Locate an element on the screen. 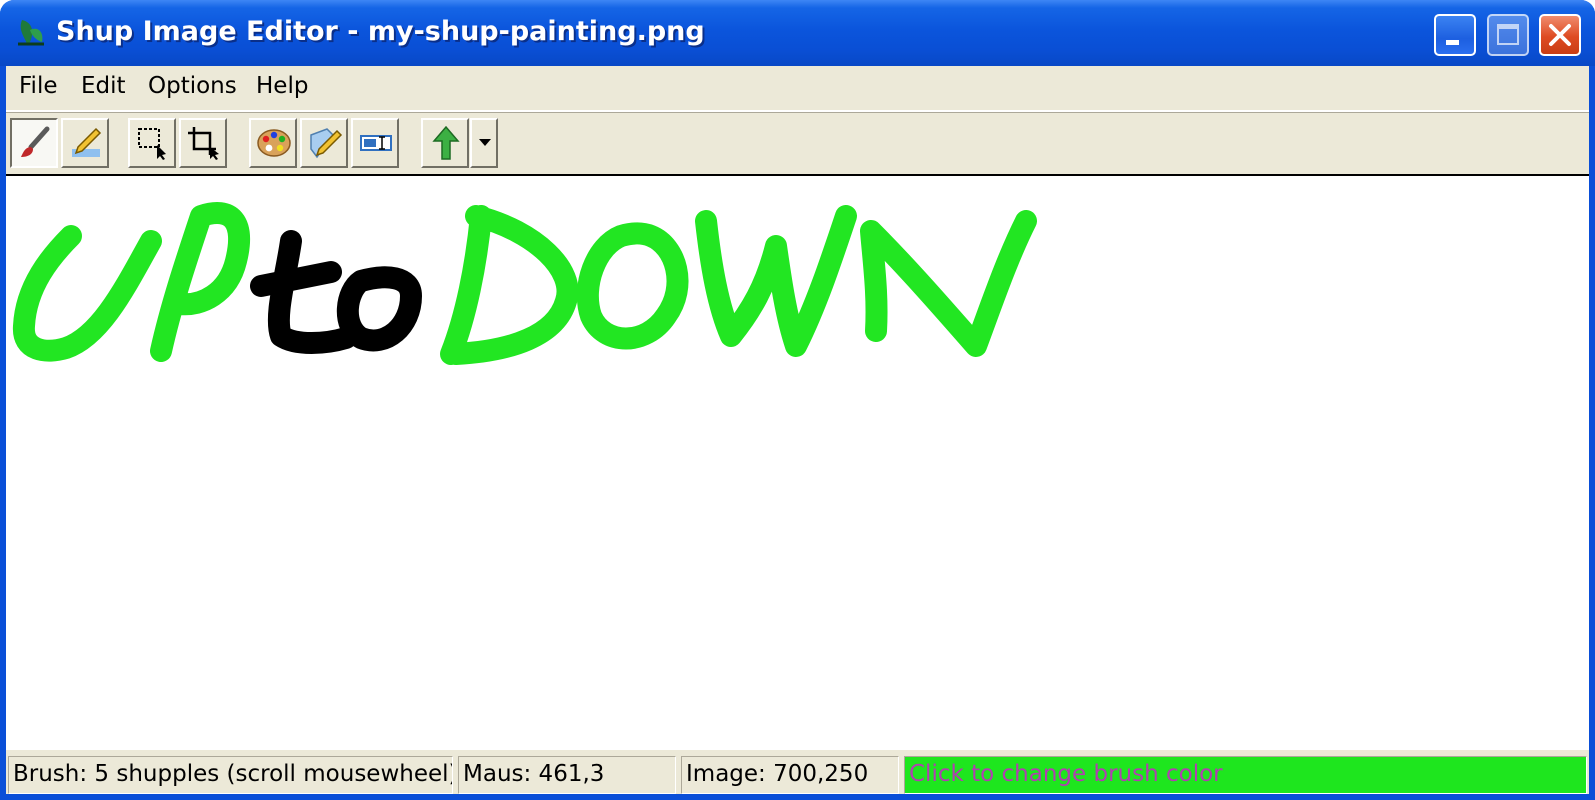  tool-dropdown-button is located at coordinates (484, 143).